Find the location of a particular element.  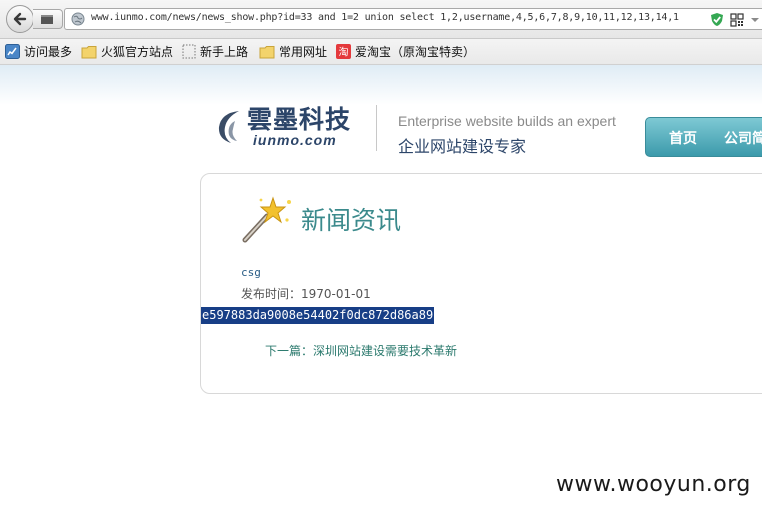

ink-swirl-logo-icon is located at coordinates (228, 127).